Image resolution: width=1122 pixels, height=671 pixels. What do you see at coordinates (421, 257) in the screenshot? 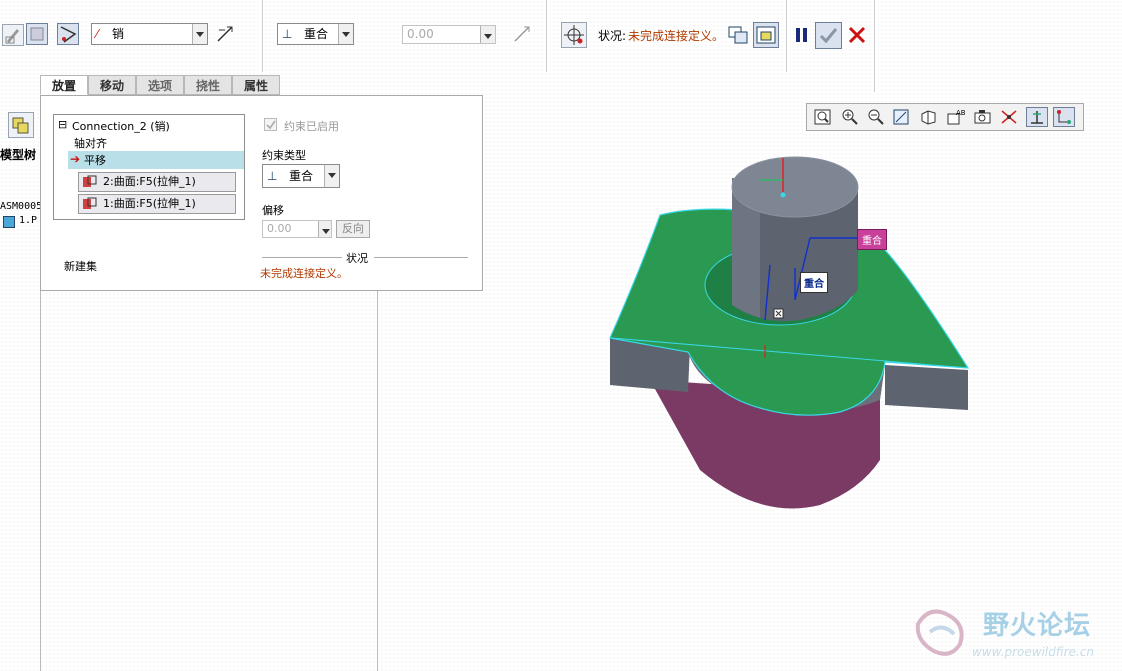
I see `status-divider-right` at bounding box center [421, 257].